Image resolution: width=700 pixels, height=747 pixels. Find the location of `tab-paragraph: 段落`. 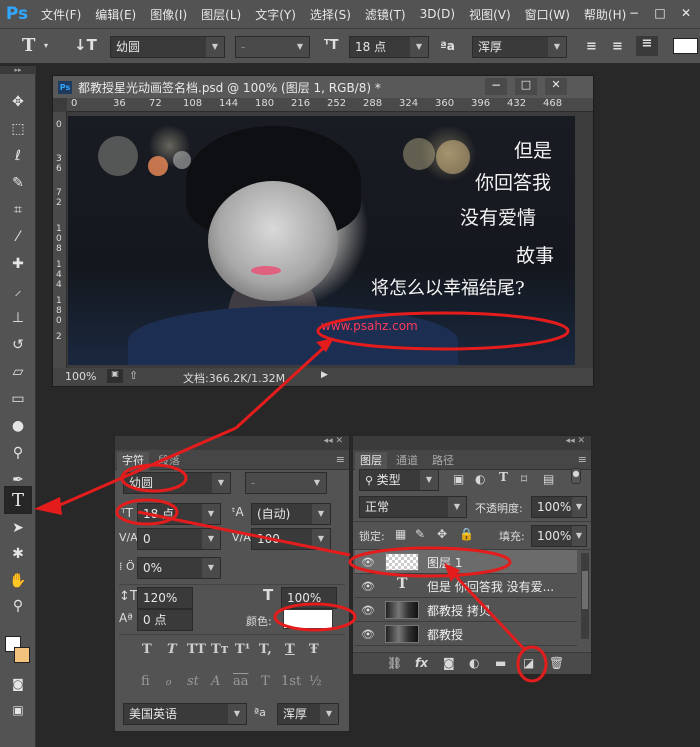

tab-paragraph: 段落 is located at coordinates (169, 461).